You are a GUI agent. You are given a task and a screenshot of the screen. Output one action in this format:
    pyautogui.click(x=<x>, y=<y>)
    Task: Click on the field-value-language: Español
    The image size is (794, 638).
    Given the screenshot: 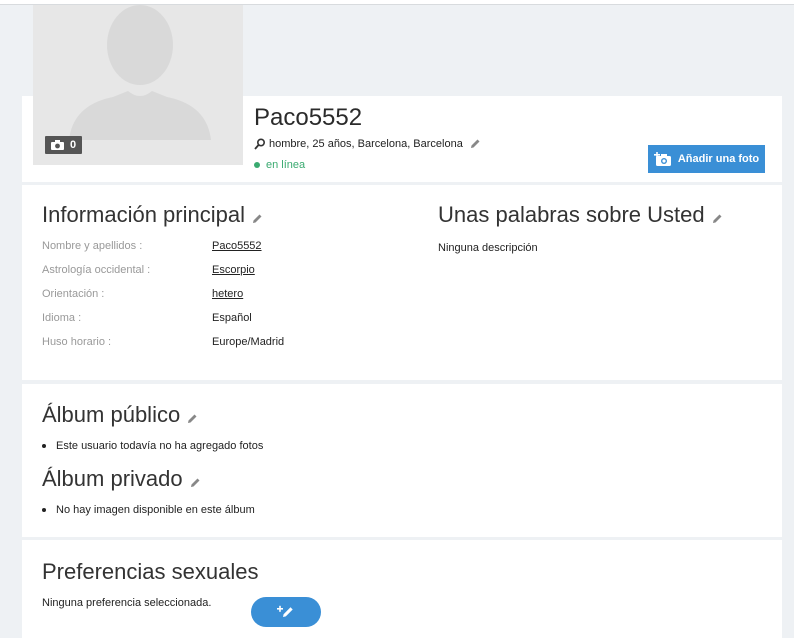 What is the action you would take?
    pyautogui.click(x=232, y=318)
    